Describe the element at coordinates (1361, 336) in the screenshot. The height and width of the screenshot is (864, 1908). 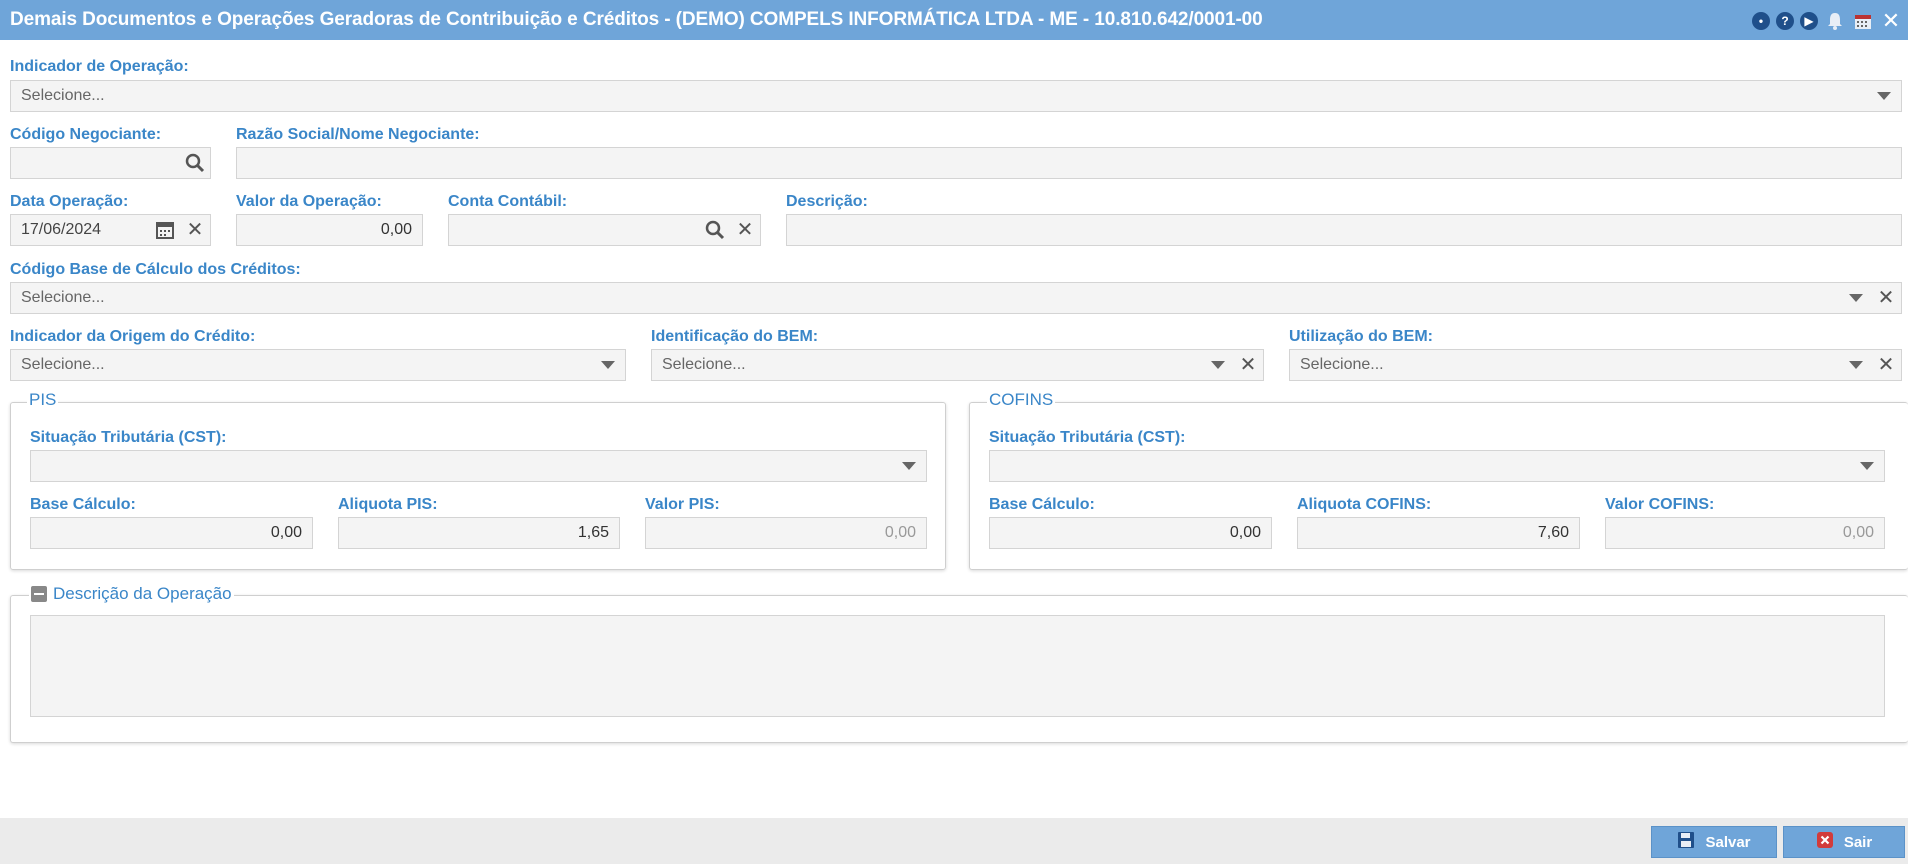
I see `utilizacao-bem-label: Utilização do BEM:` at that location.